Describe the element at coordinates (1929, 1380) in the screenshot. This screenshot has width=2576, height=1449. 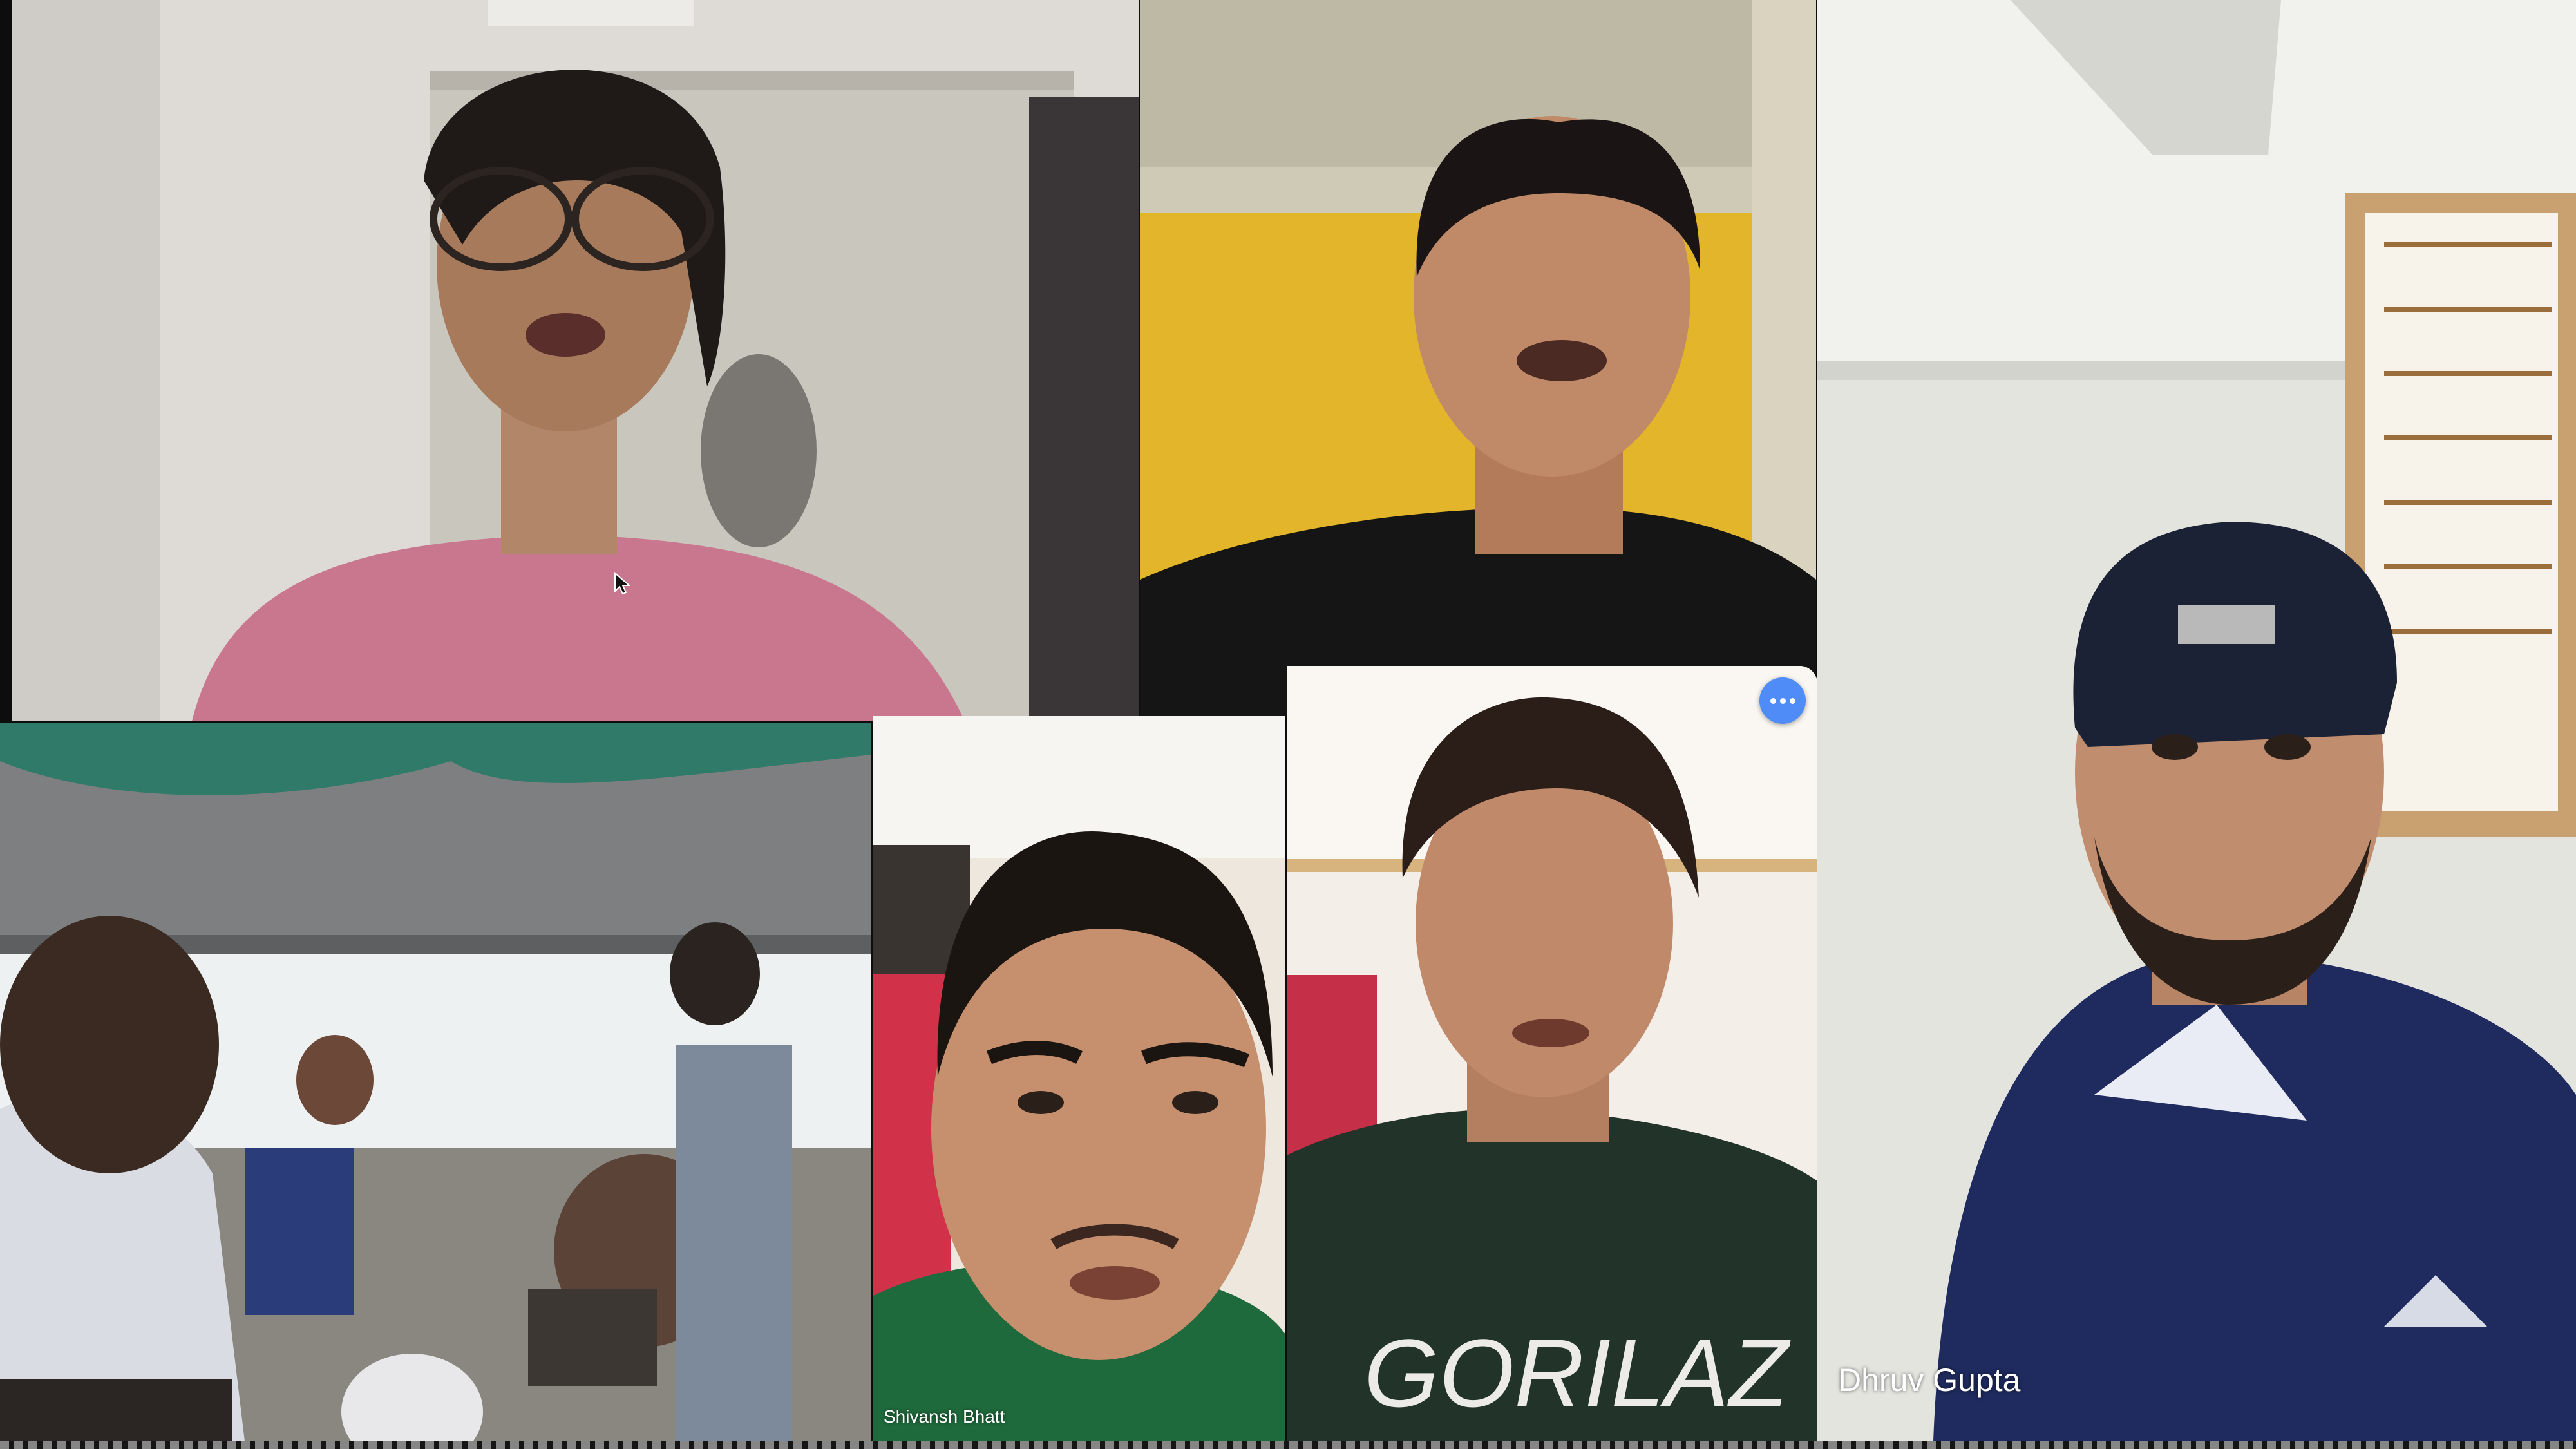
I see `participant-name-label: Dhruv Gupta` at that location.